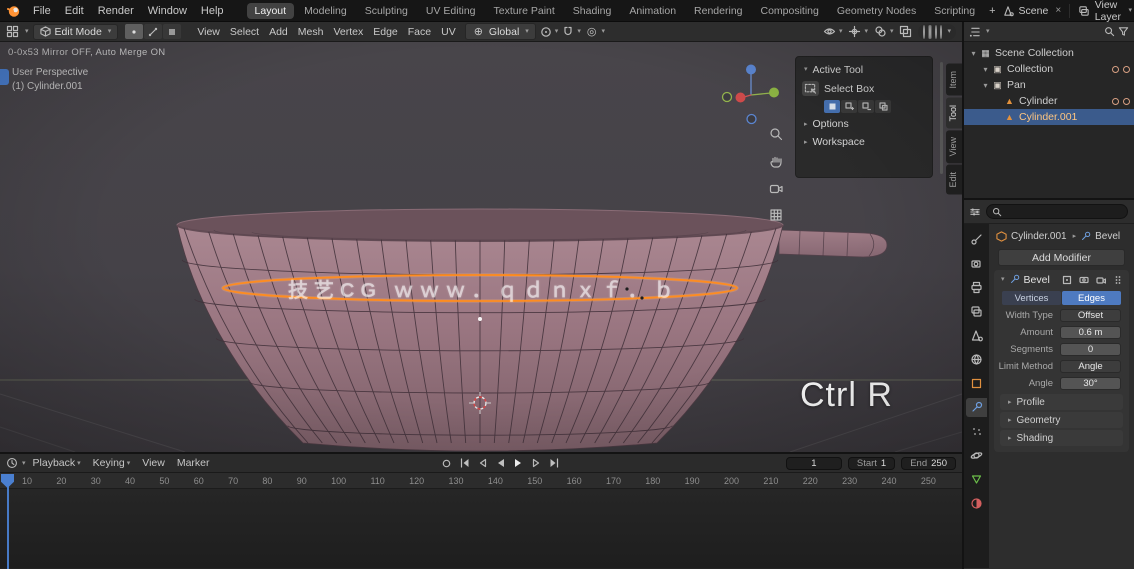 The width and height of the screenshot is (1134, 569). I want to click on xray-toggle, so click(905, 31).